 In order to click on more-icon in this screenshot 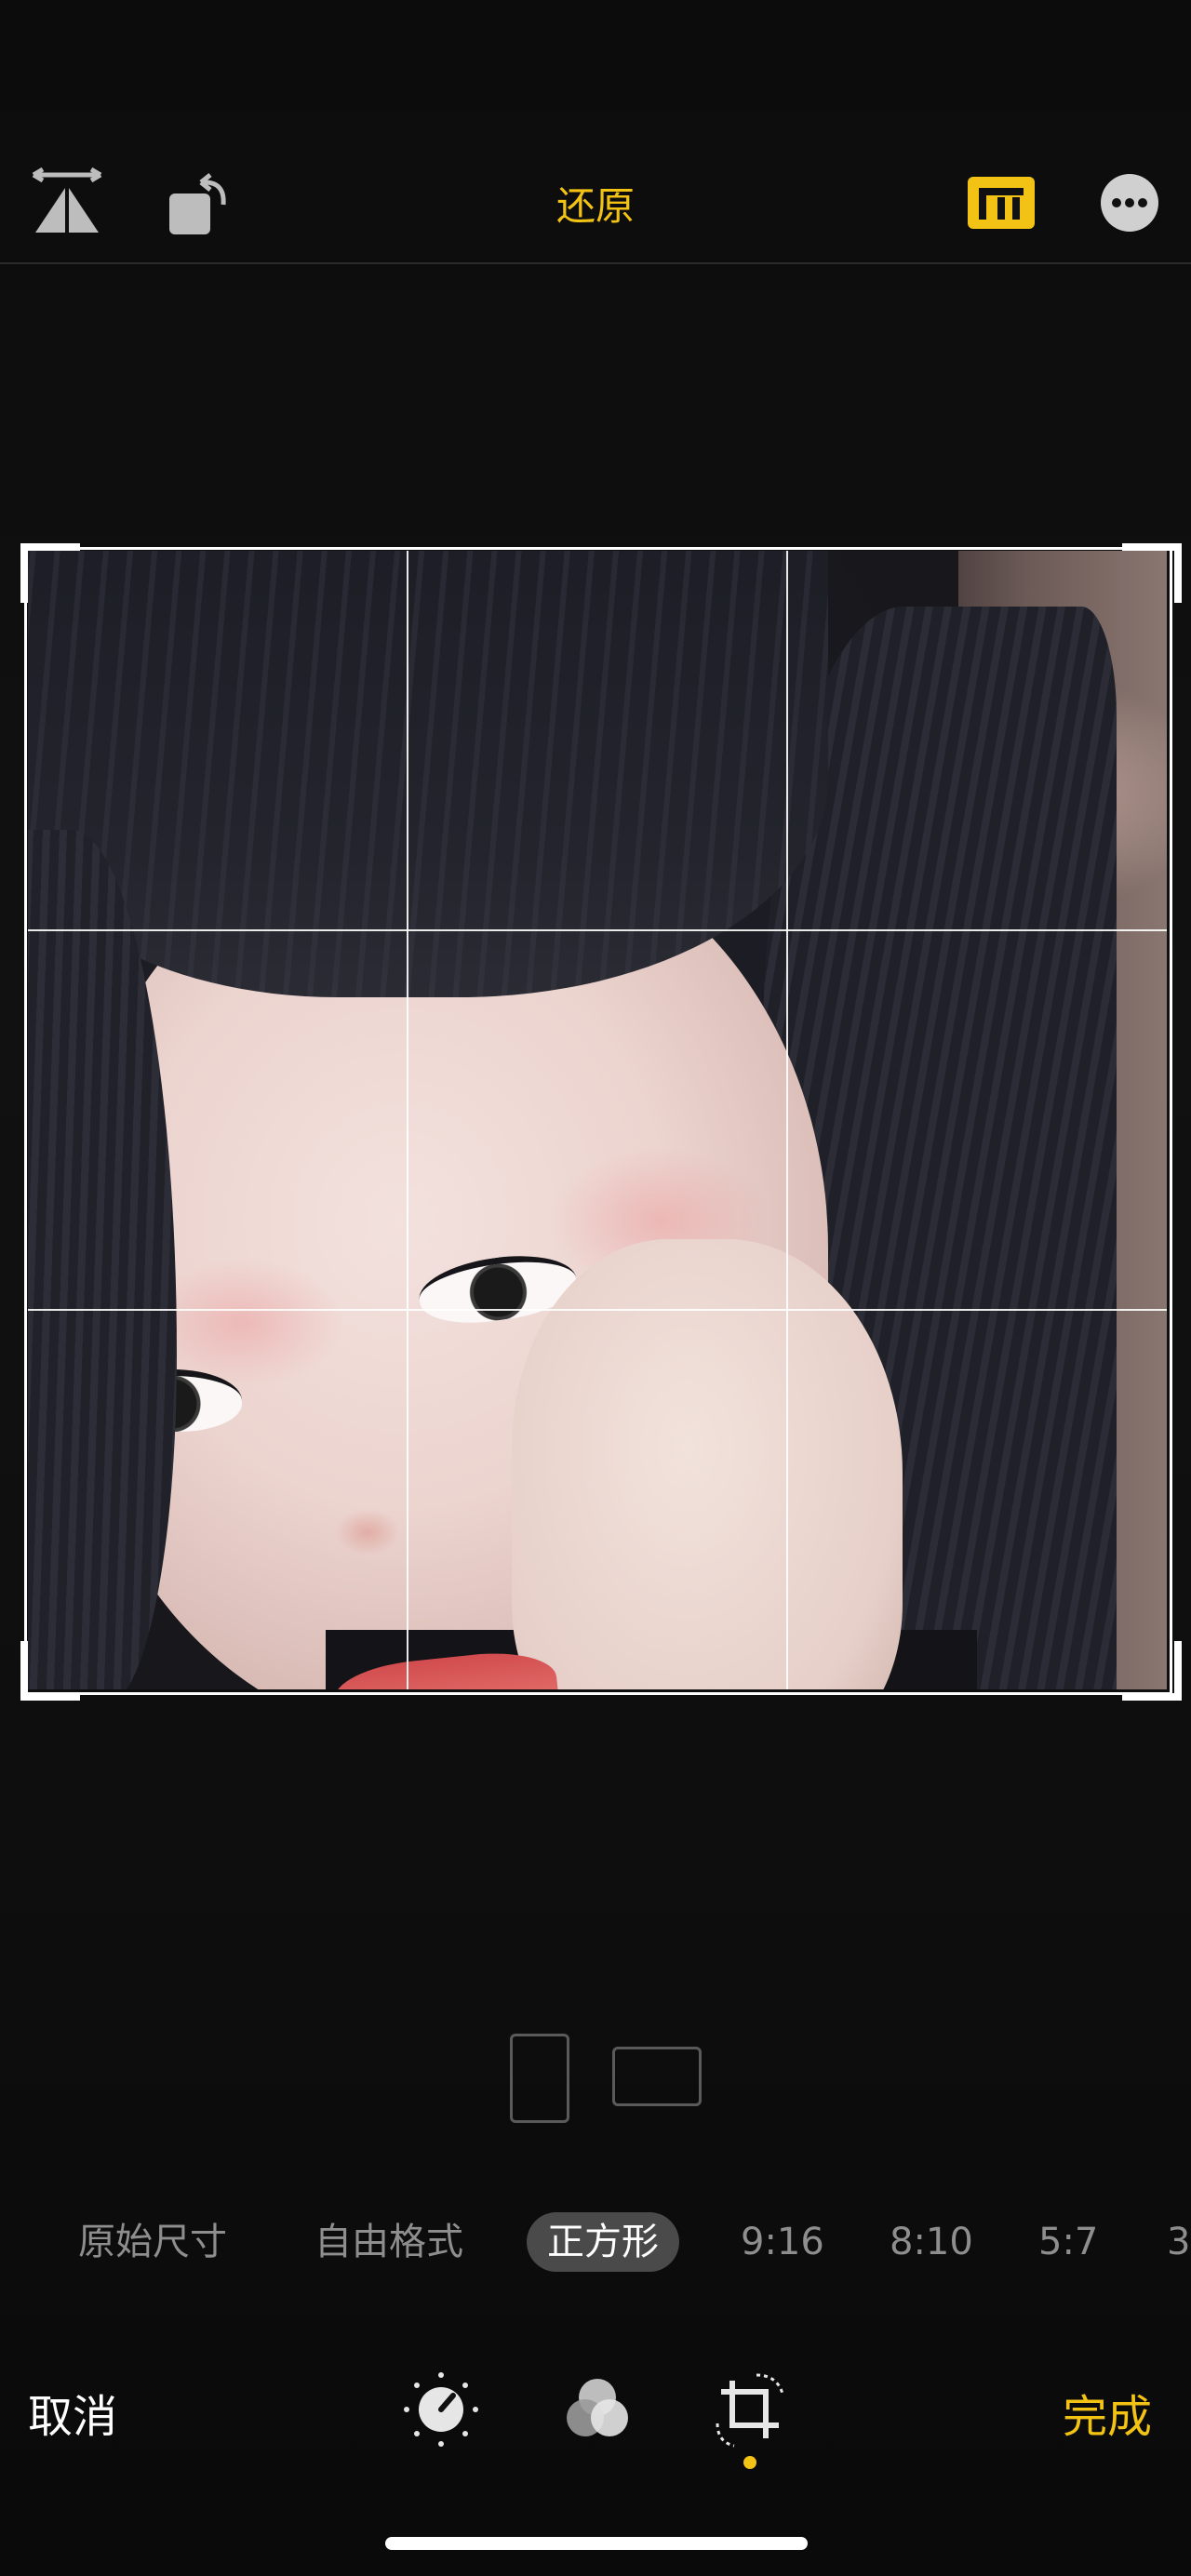, I will do `click(1129, 203)`.